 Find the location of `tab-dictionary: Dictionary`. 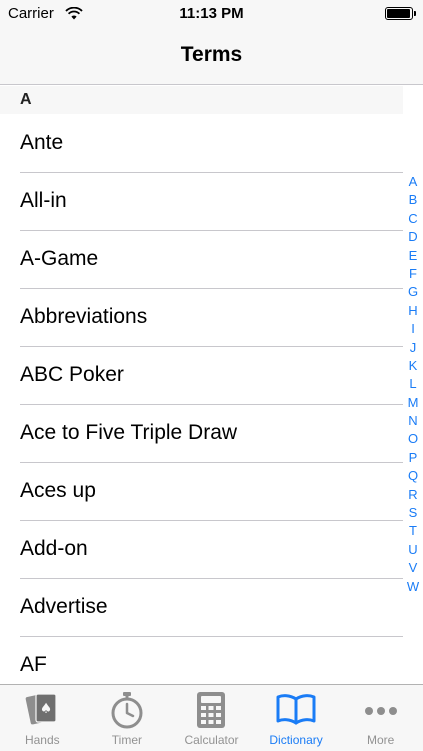

tab-dictionary: Dictionary is located at coordinates (296, 718).